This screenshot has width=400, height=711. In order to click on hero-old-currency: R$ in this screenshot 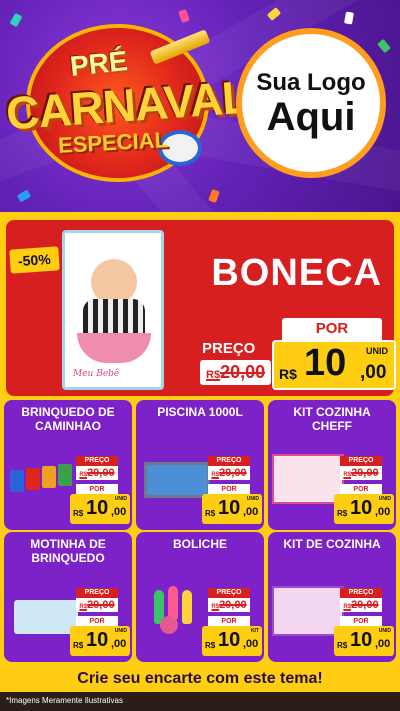, I will do `click(213, 375)`.